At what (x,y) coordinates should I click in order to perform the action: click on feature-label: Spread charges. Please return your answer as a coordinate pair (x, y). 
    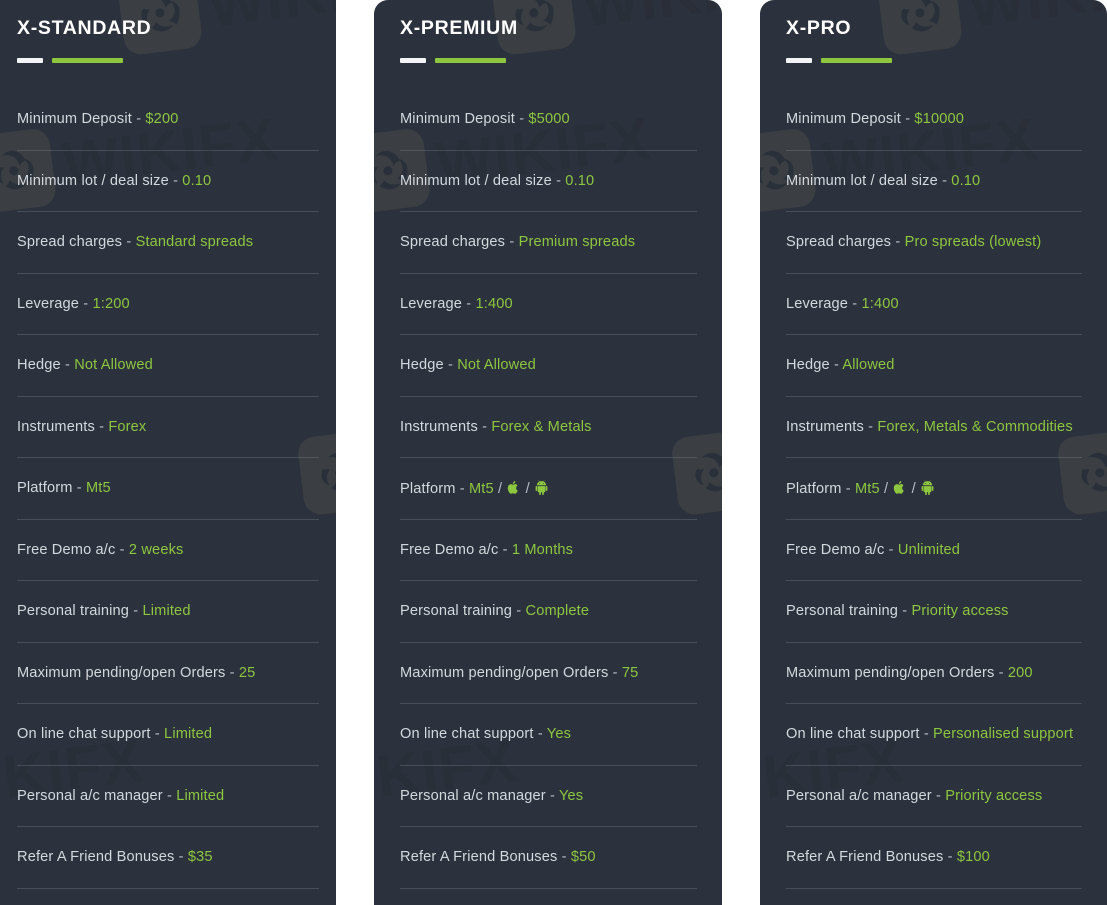
    Looking at the image, I should click on (455, 242).